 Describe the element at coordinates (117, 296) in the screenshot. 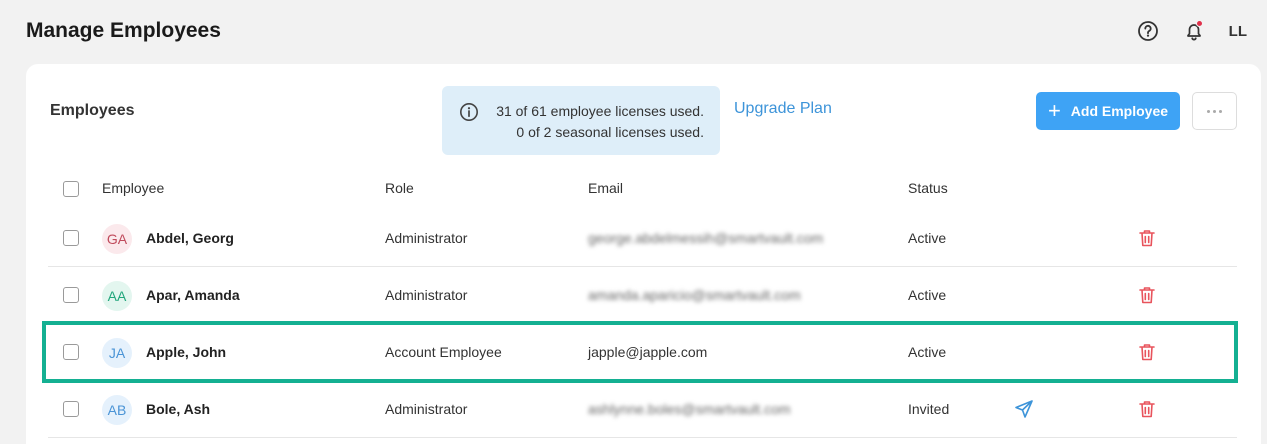

I see `avatar: AA` at that location.